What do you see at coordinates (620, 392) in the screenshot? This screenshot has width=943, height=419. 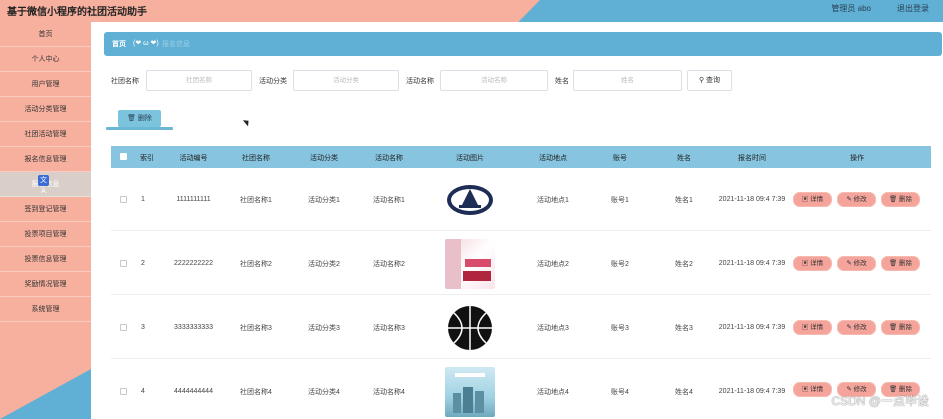 I see `cell-account: 账号4` at bounding box center [620, 392].